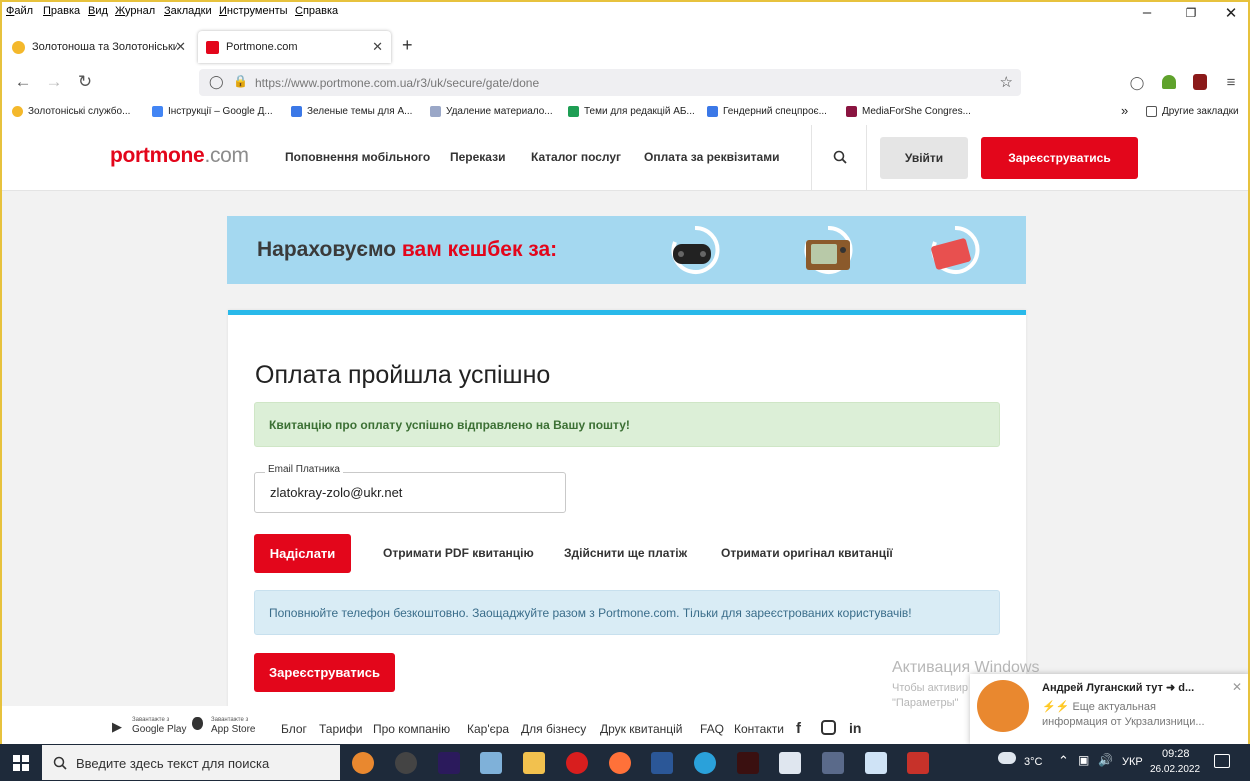 This screenshot has height=781, width=1250. What do you see at coordinates (407, 45) in the screenshot?
I see `new-tab-icon: +` at bounding box center [407, 45].